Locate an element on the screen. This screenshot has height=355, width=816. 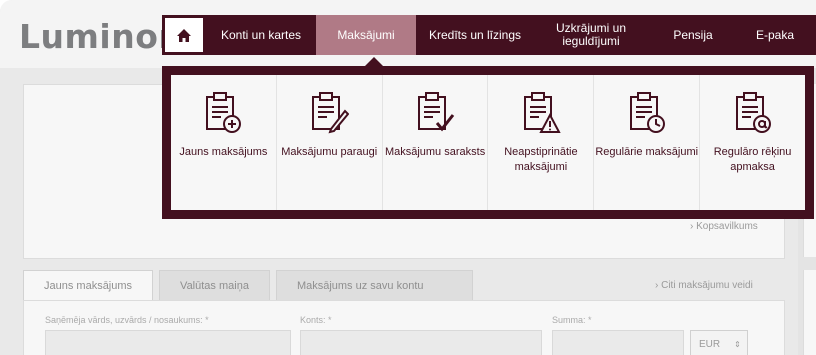
recipient-label: Saņēmēja vārds, uzvārds / nosaukums: * is located at coordinates (127, 320).